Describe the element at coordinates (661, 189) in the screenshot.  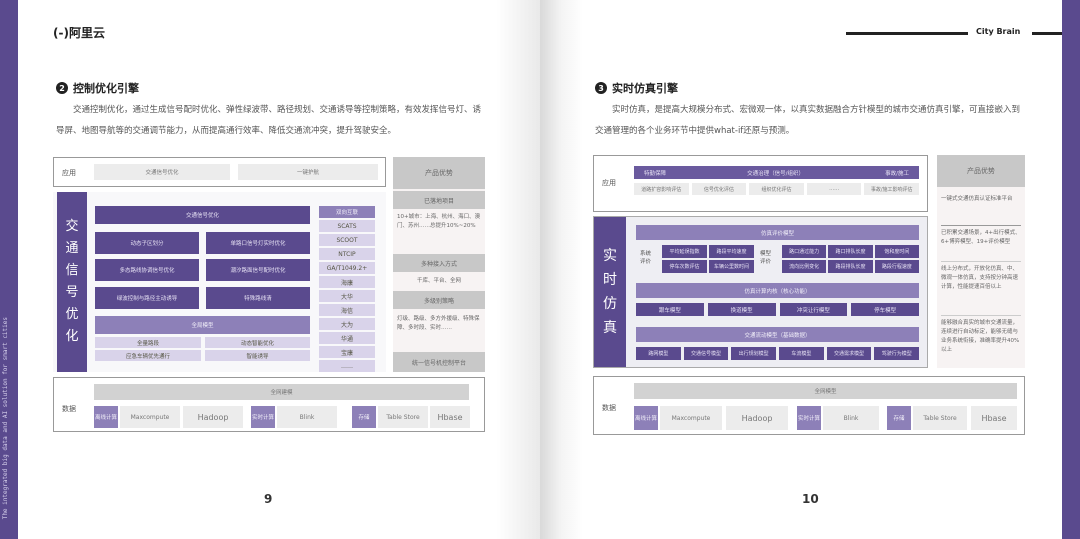
I see `list-item: 道路扩容影响评估` at that location.